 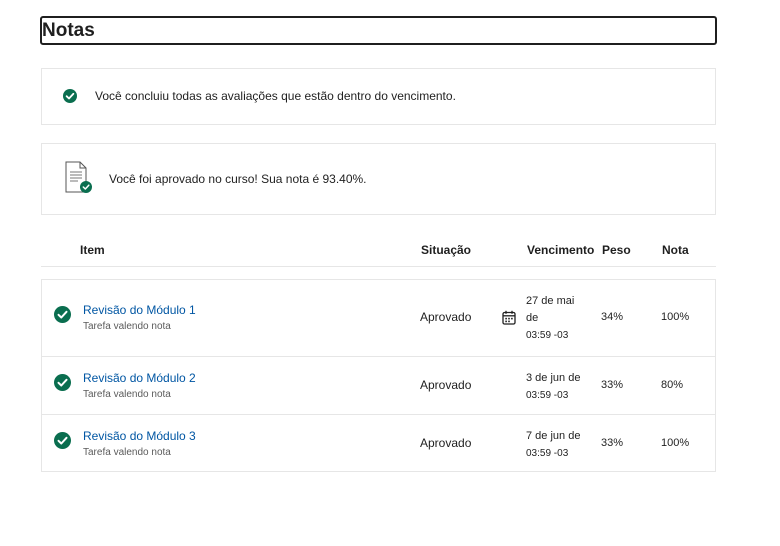 I want to click on page-title: Notas, so click(x=68, y=30).